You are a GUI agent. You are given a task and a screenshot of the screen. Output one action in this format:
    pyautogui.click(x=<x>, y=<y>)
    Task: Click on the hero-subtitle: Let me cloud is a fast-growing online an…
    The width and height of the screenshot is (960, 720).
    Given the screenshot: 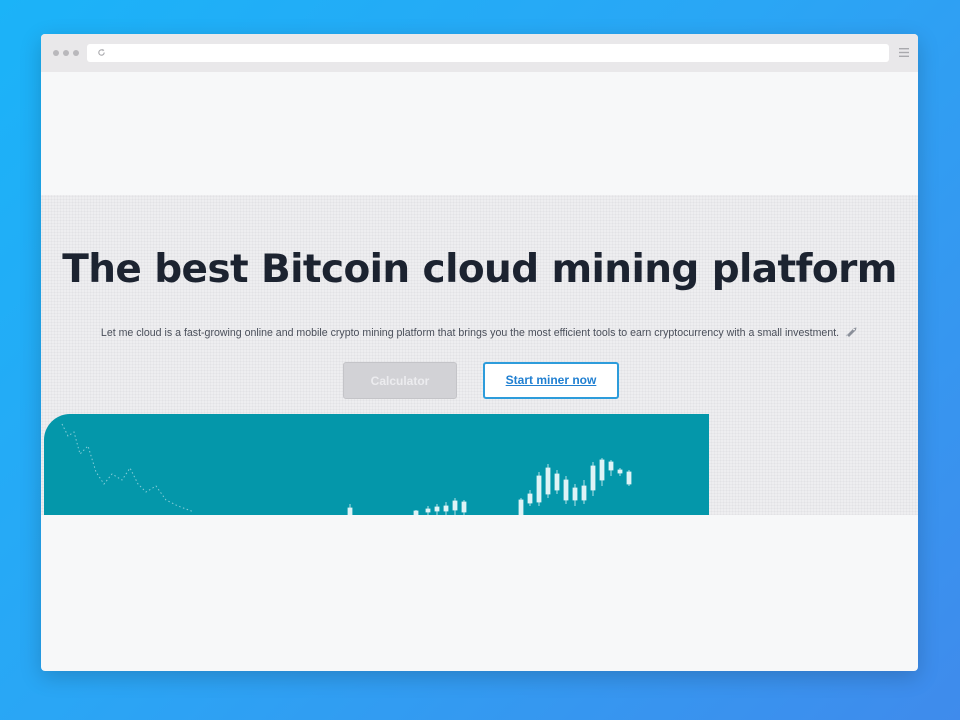 What is the action you would take?
    pyautogui.click(x=479, y=332)
    